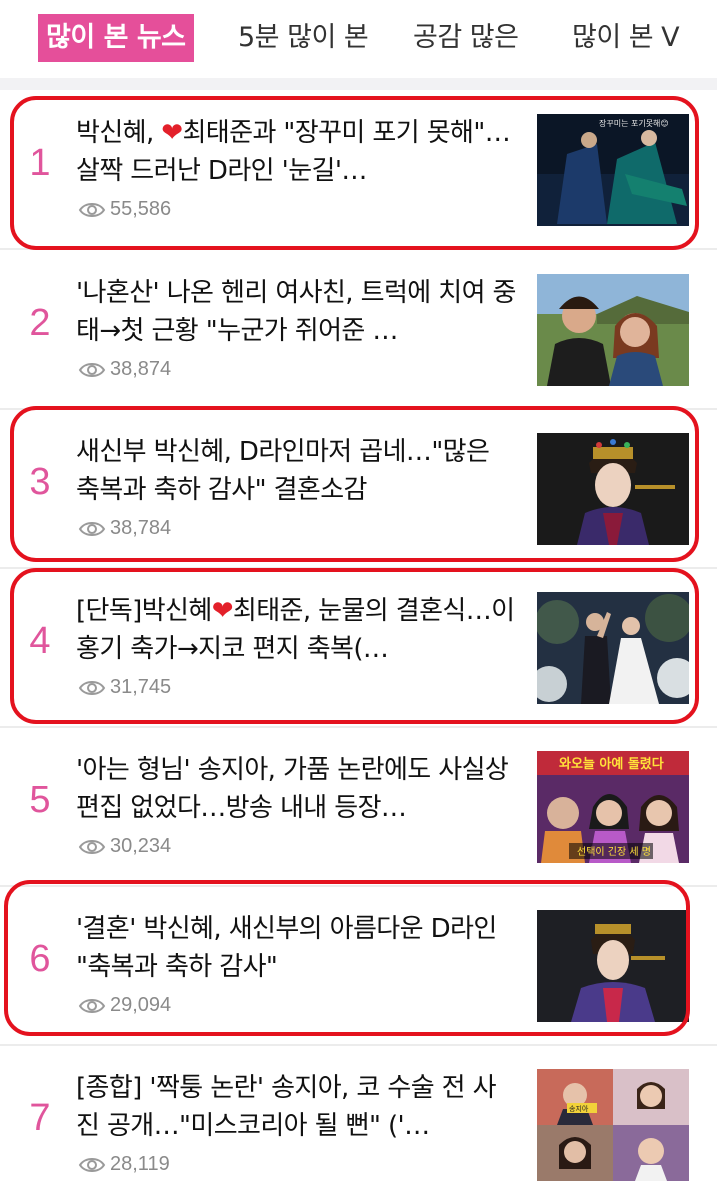  I want to click on view-count: 38,784, so click(124, 528).